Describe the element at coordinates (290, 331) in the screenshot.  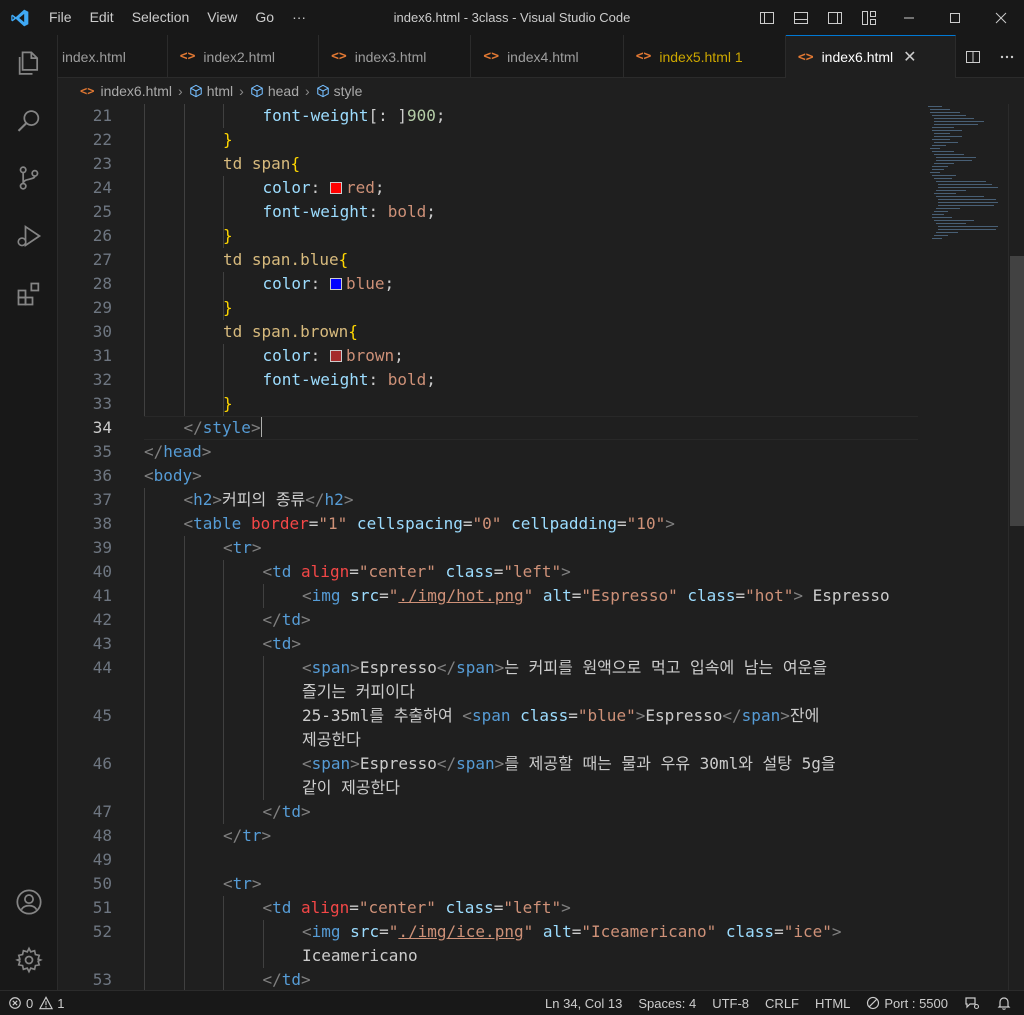
I see `code-text: td span.brown{` at that location.